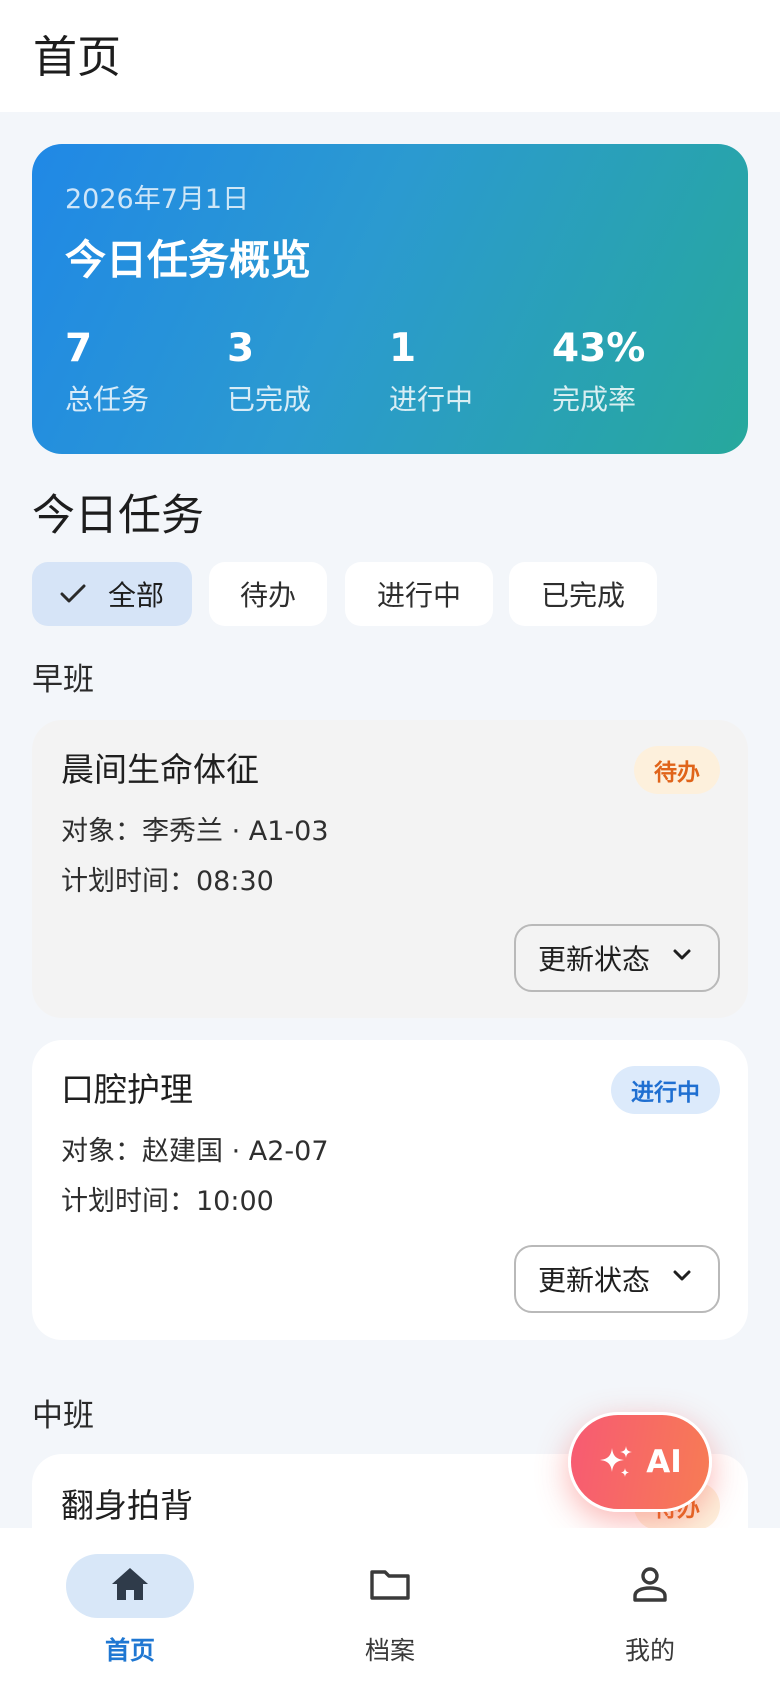  I want to click on filter-chip-all: 全部, so click(112, 594).